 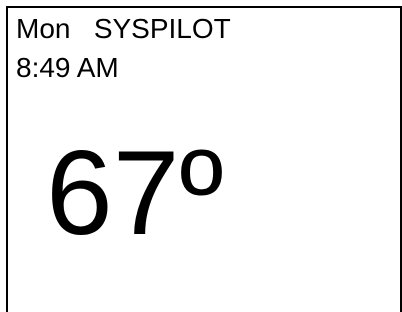 I want to click on mode-label: SYSPILOT, so click(x=162, y=28).